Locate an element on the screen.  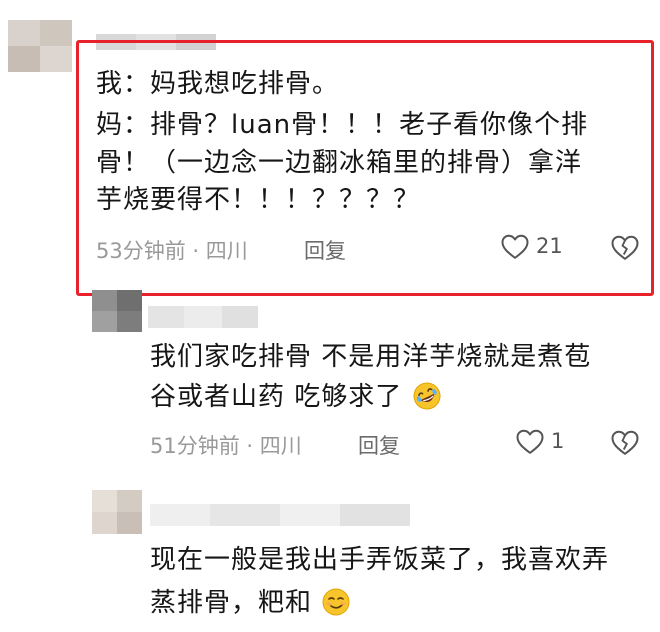
comment-3-line-2: 蒸排骨，粑和 is located at coordinates (250, 603).